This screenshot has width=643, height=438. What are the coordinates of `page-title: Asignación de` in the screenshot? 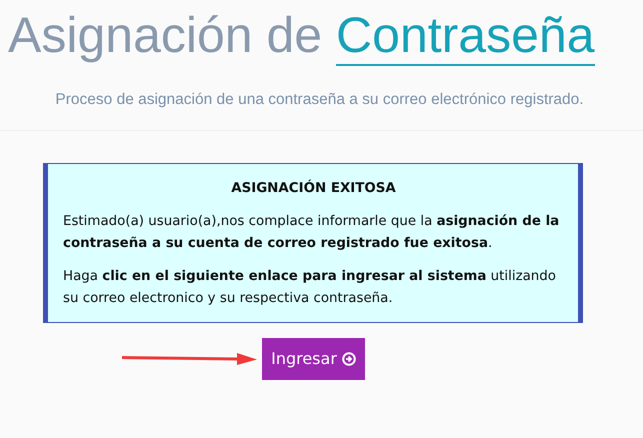 It's located at (165, 35).